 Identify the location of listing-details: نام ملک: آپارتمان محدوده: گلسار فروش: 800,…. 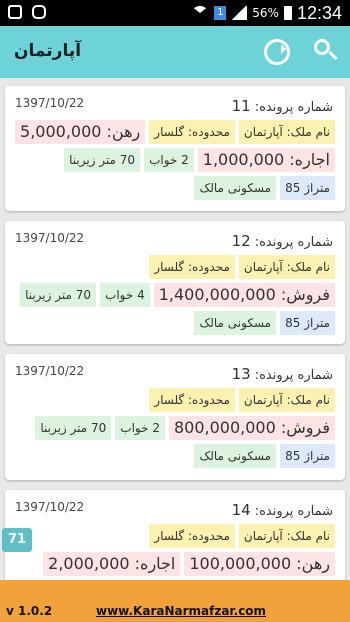
(173, 428).